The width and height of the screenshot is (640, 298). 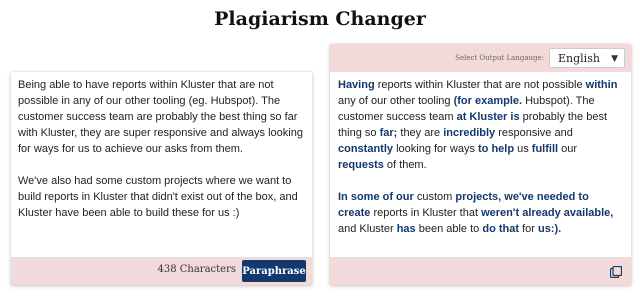 What do you see at coordinates (488, 117) in the screenshot?
I see `changed-segment: at Kluster is` at bounding box center [488, 117].